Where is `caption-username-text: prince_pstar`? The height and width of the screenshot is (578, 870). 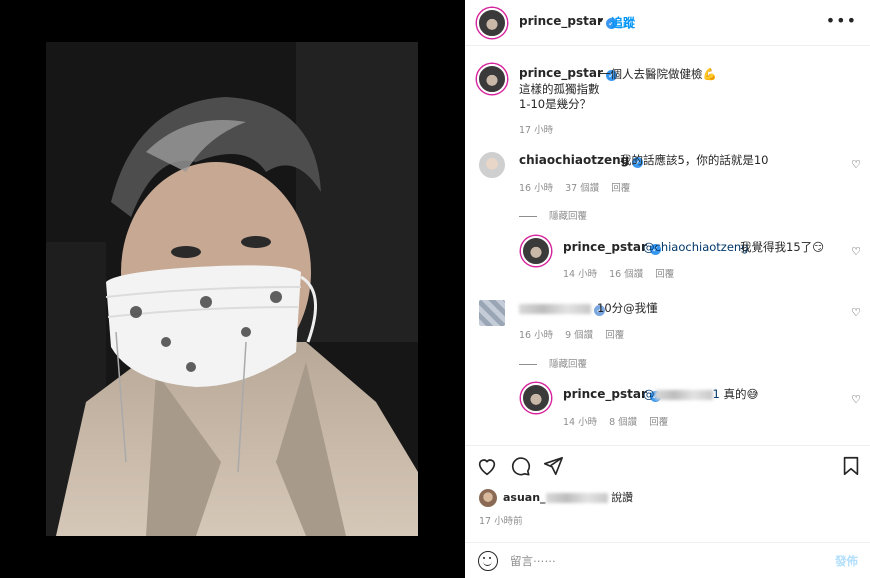 caption-username-text: prince_pstar is located at coordinates (561, 73).